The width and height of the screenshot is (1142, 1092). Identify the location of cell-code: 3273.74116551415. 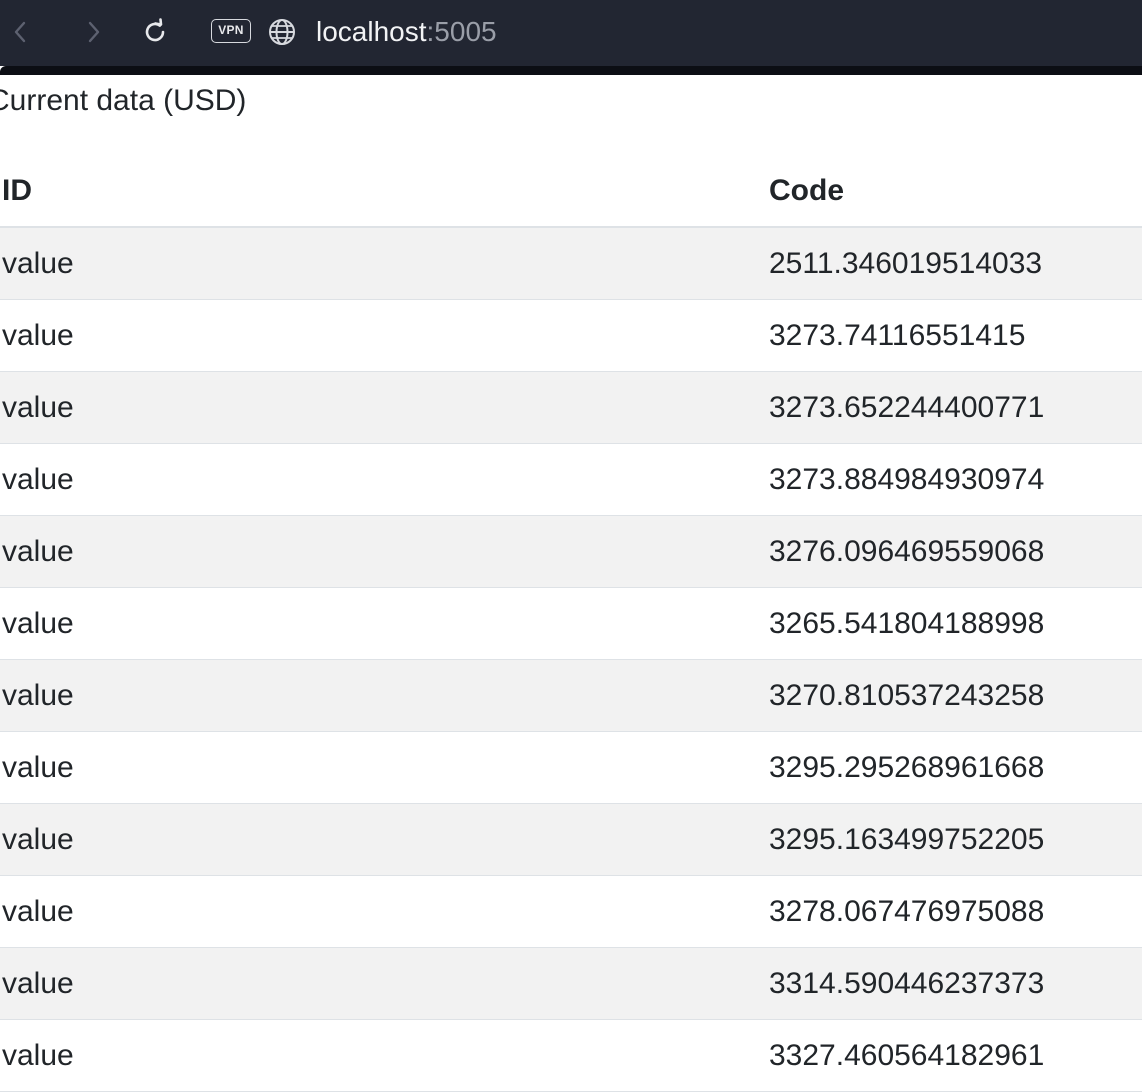
(955, 335).